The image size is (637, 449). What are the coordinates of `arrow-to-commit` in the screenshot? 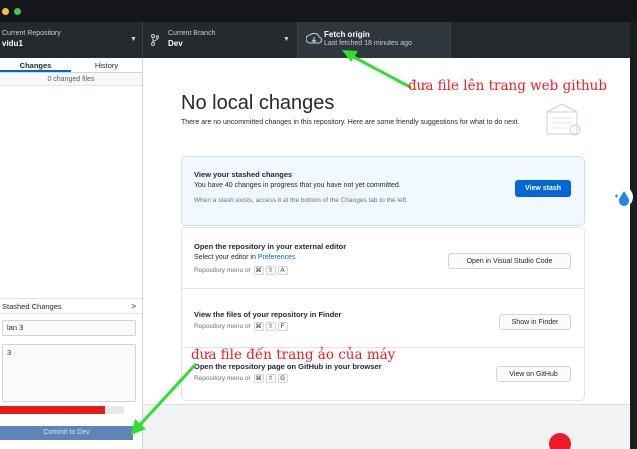 It's located at (164, 399).